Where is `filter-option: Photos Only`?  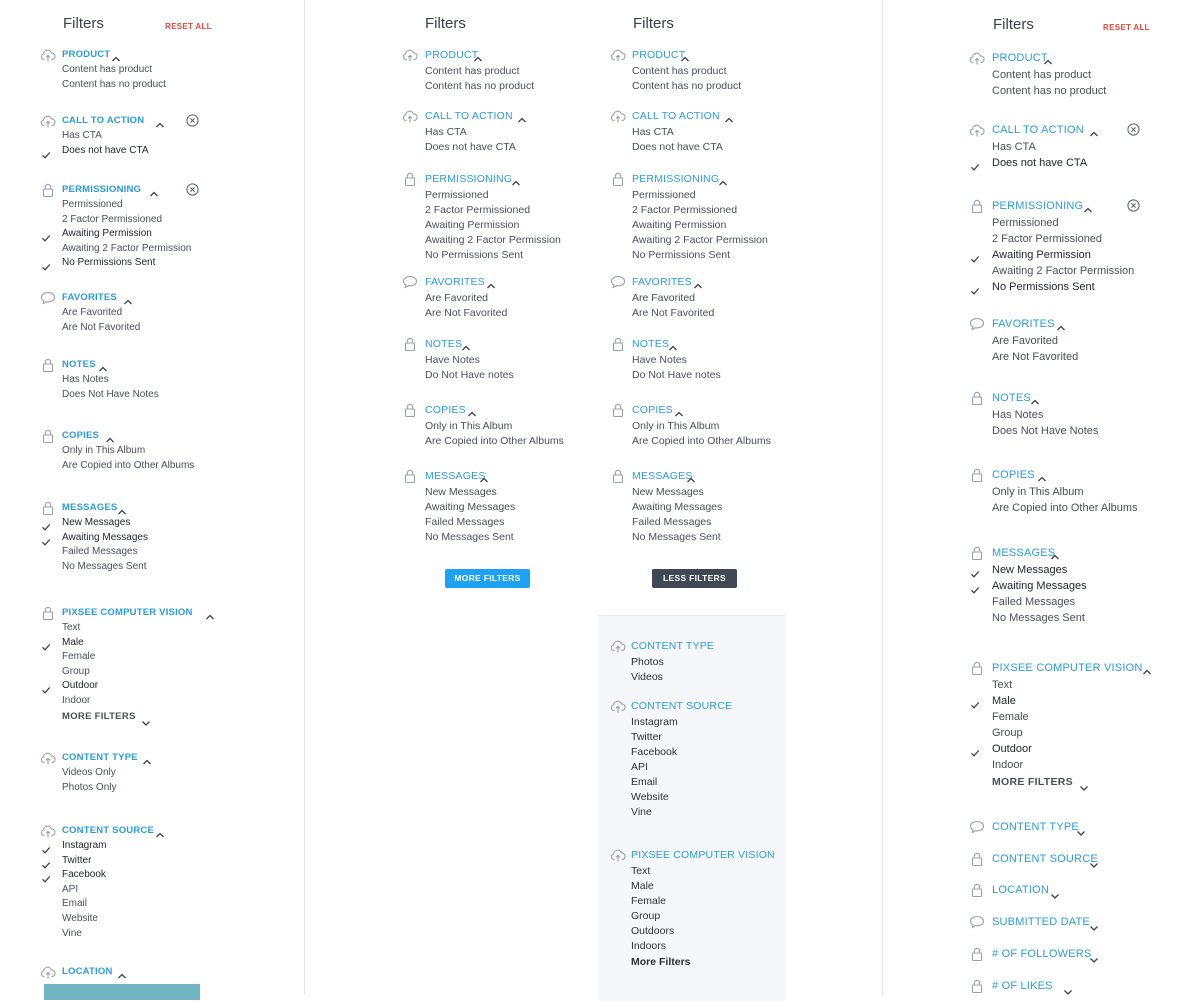
filter-option: Photos Only is located at coordinates (89, 787).